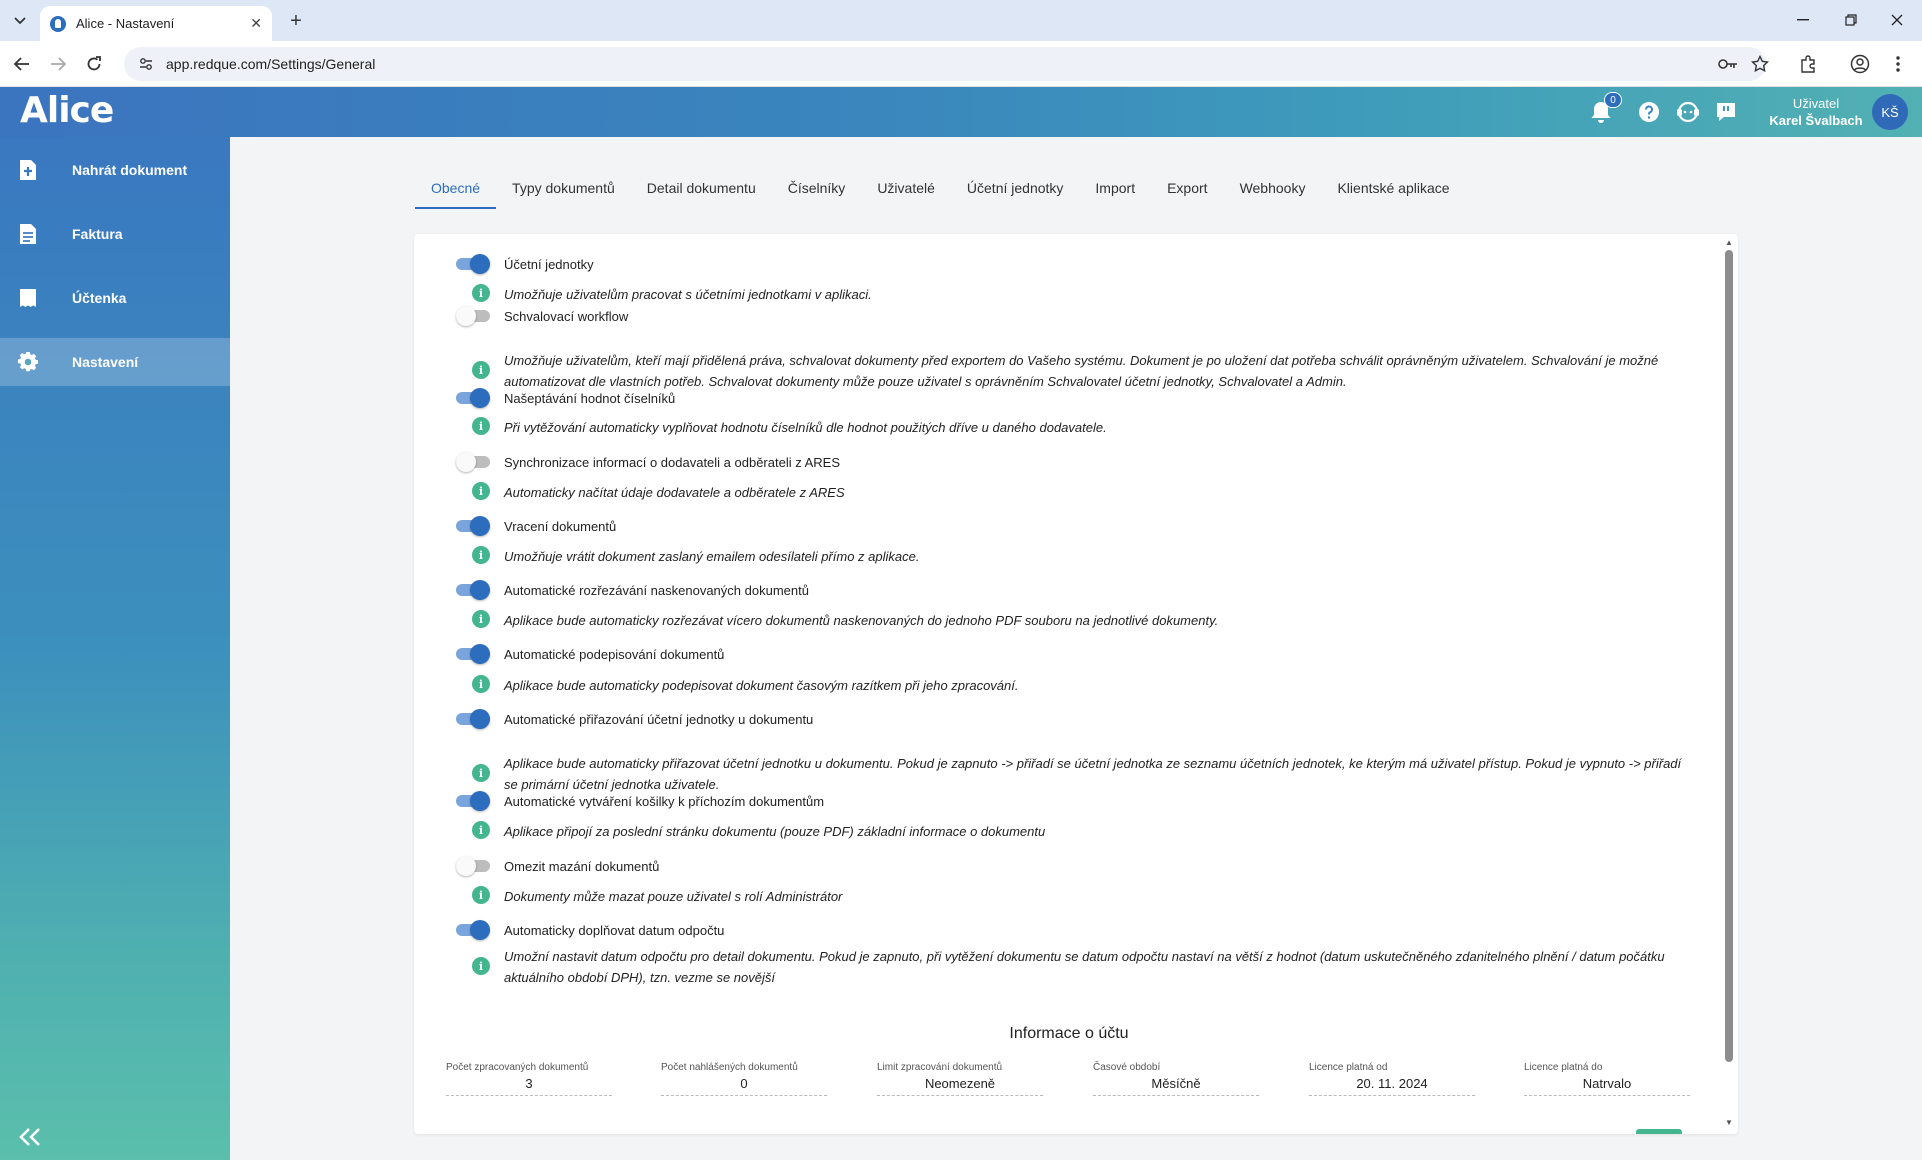  I want to click on bookmark-star-icon, so click(1760, 64).